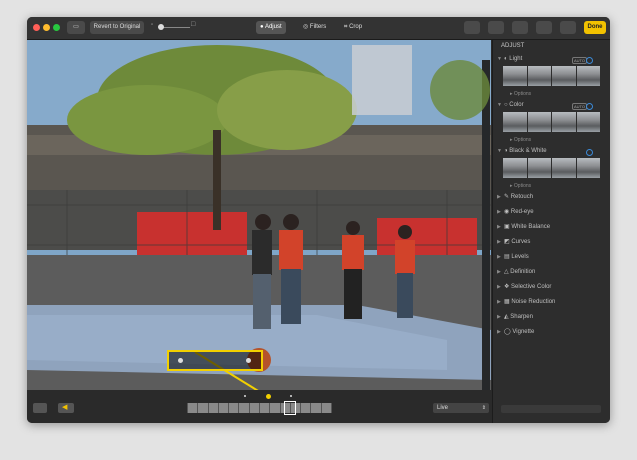 The image size is (637, 460). Describe the element at coordinates (36, 27) in the screenshot. I see `close-button` at that location.